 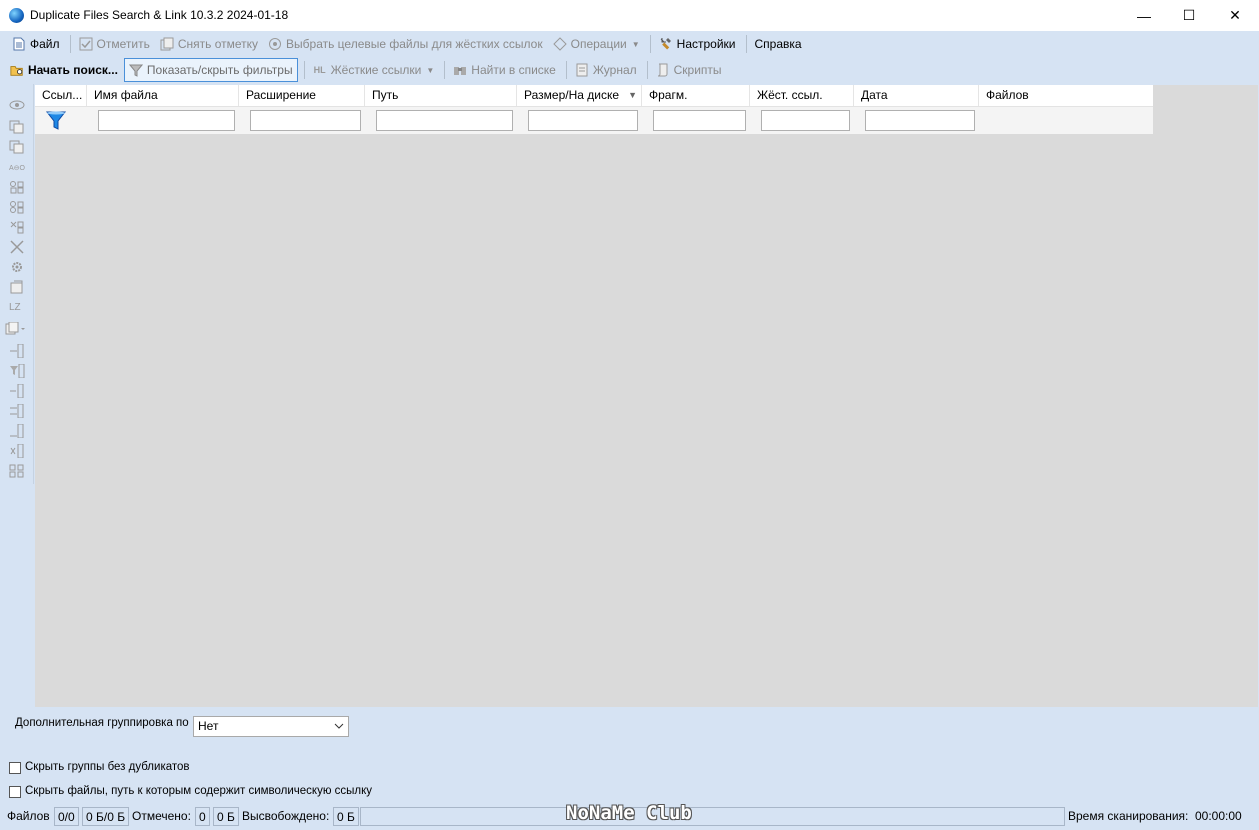 I want to click on hardlinks-menu: HL Жёсткие ссылки ▼, so click(x=374, y=70).